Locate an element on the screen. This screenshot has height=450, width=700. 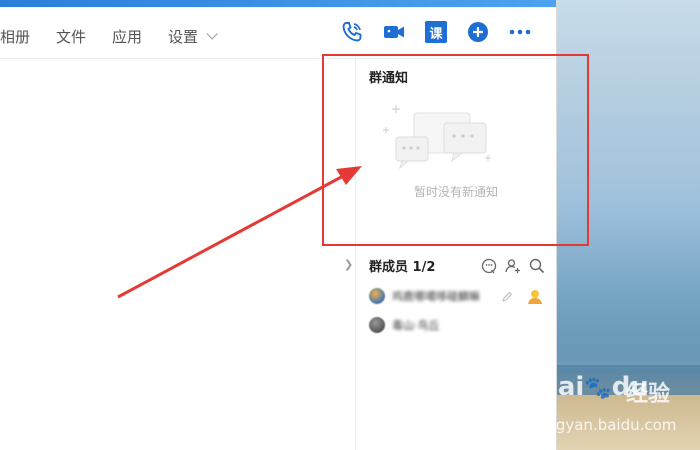
window-toolbar: 课 is located at coordinates (436, 32).